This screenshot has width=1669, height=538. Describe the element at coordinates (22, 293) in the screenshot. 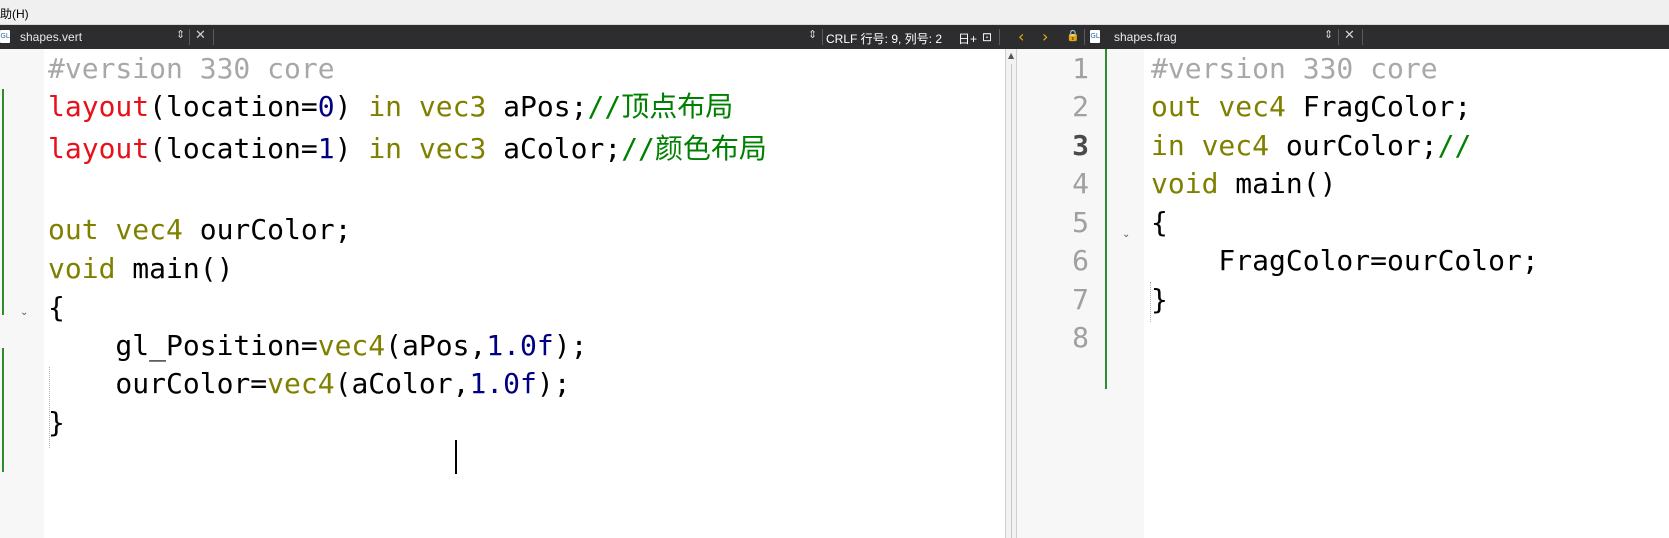

I see `fold-gutter` at that location.